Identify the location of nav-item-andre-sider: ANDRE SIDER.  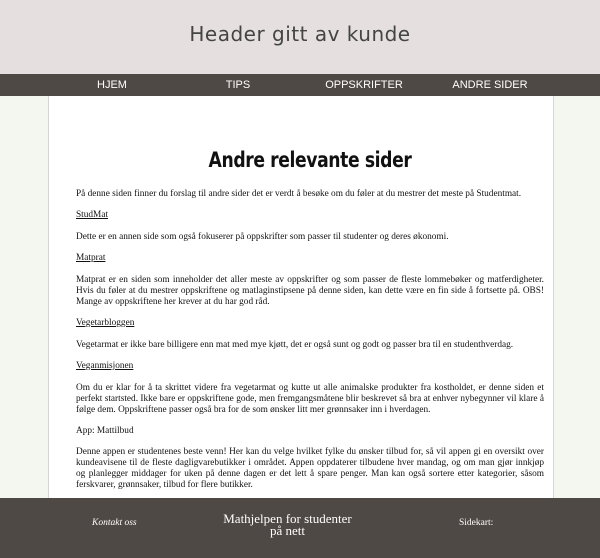
(490, 85).